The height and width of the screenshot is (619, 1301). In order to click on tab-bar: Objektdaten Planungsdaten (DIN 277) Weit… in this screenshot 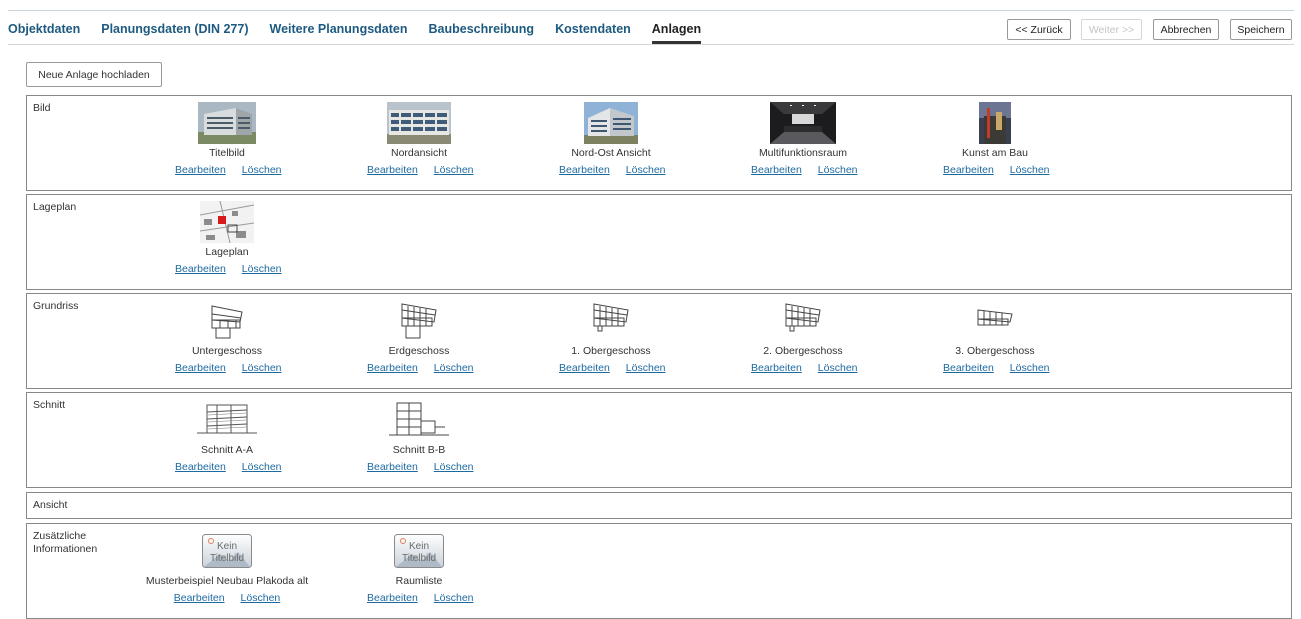, I will do `click(365, 27)`.